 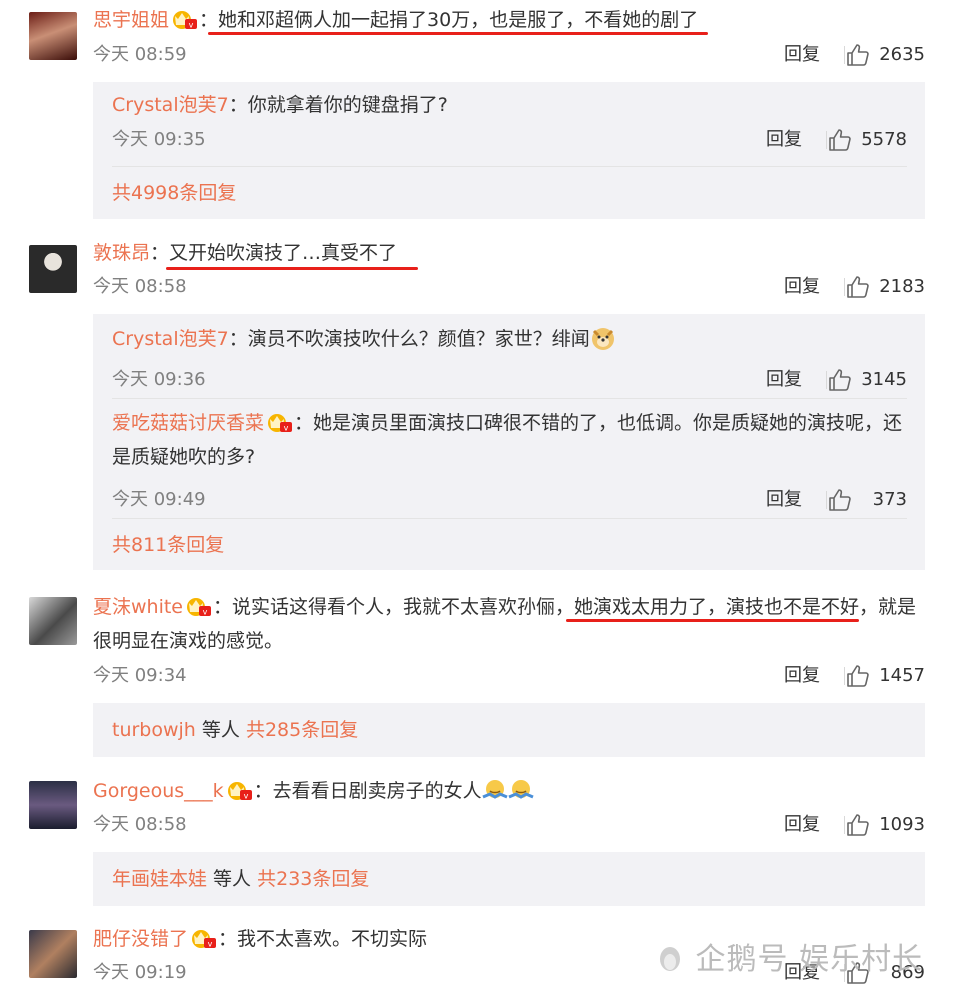 I want to click on like-count: 1093, so click(x=902, y=824).